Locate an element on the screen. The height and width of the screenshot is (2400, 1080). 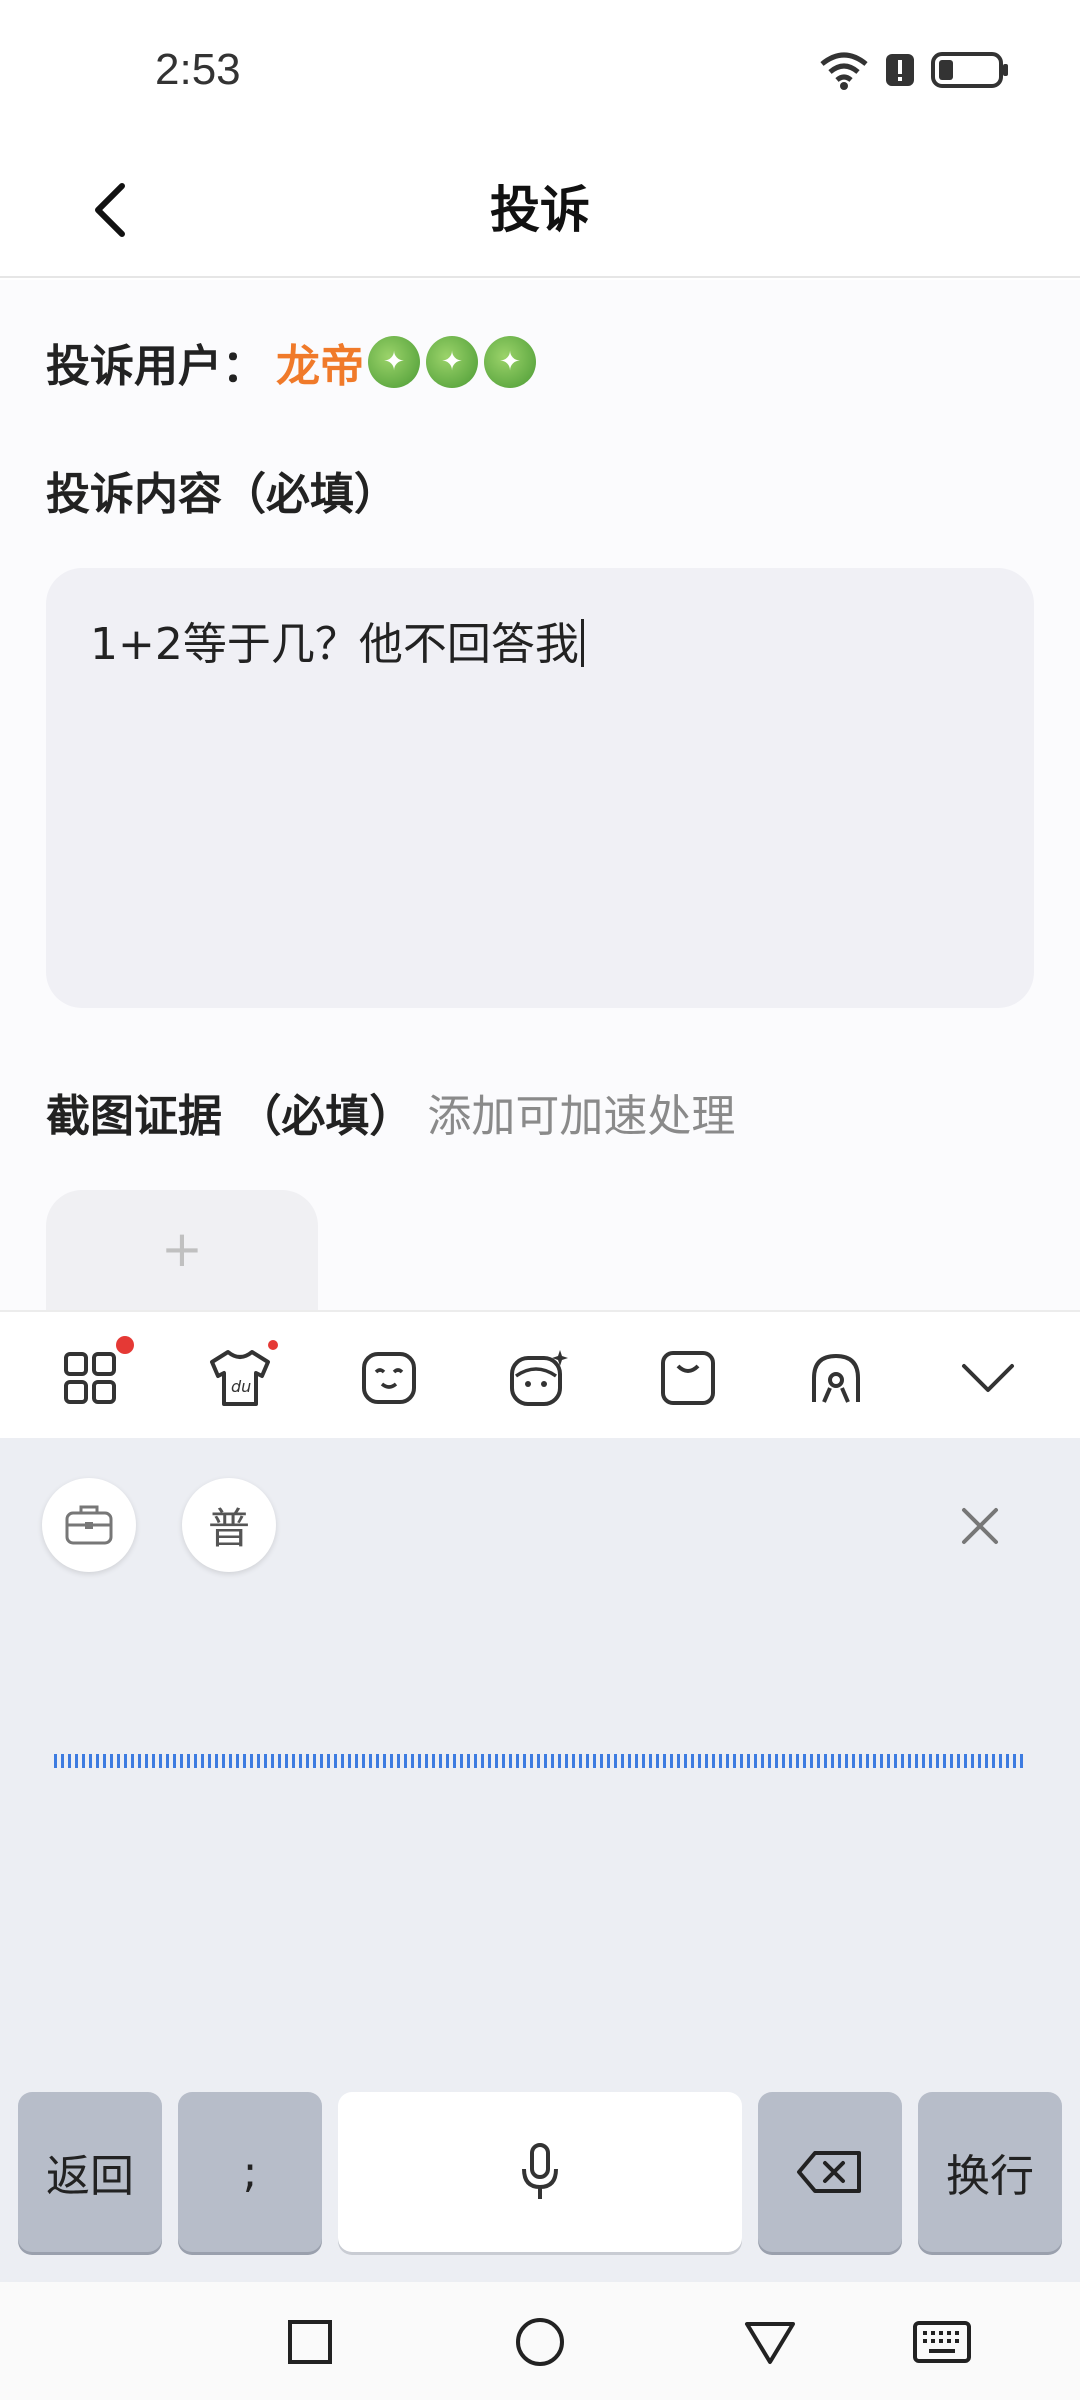
toolbox-button is located at coordinates (89, 1525).